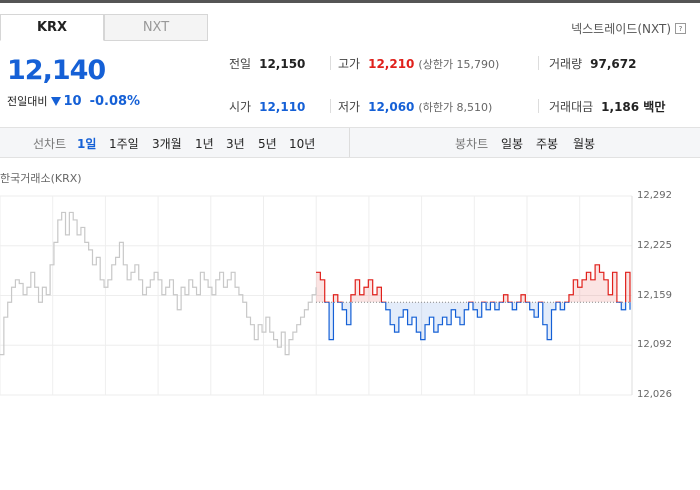  What do you see at coordinates (654, 295) in the screenshot?
I see `y-tick-label: 12,159` at bounding box center [654, 295].